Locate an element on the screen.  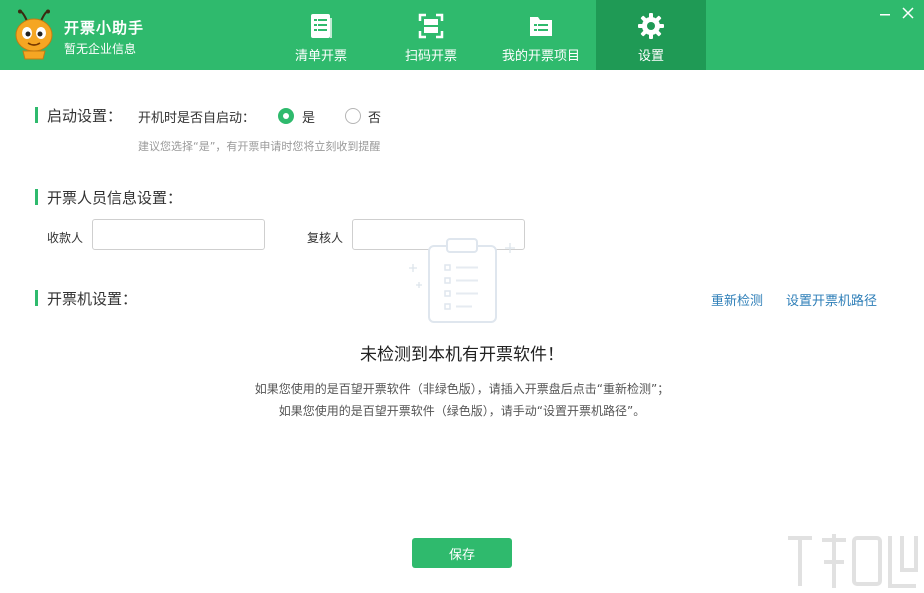
staff-section-title: 开票人员信息设置： is located at coordinates (114, 197).